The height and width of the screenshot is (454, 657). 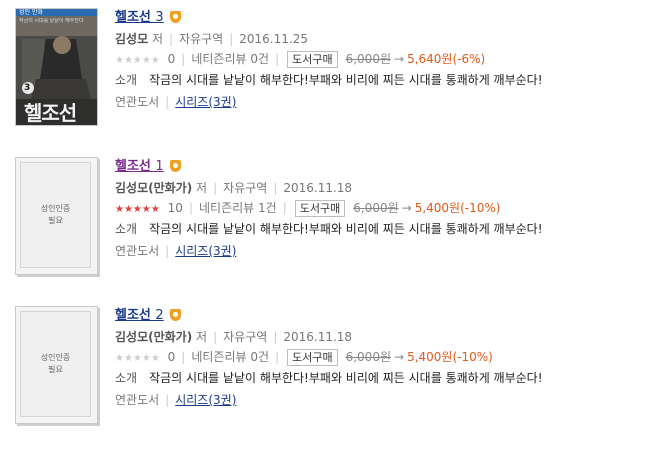 I want to click on publish-date: 2016.11.25, so click(x=273, y=39).